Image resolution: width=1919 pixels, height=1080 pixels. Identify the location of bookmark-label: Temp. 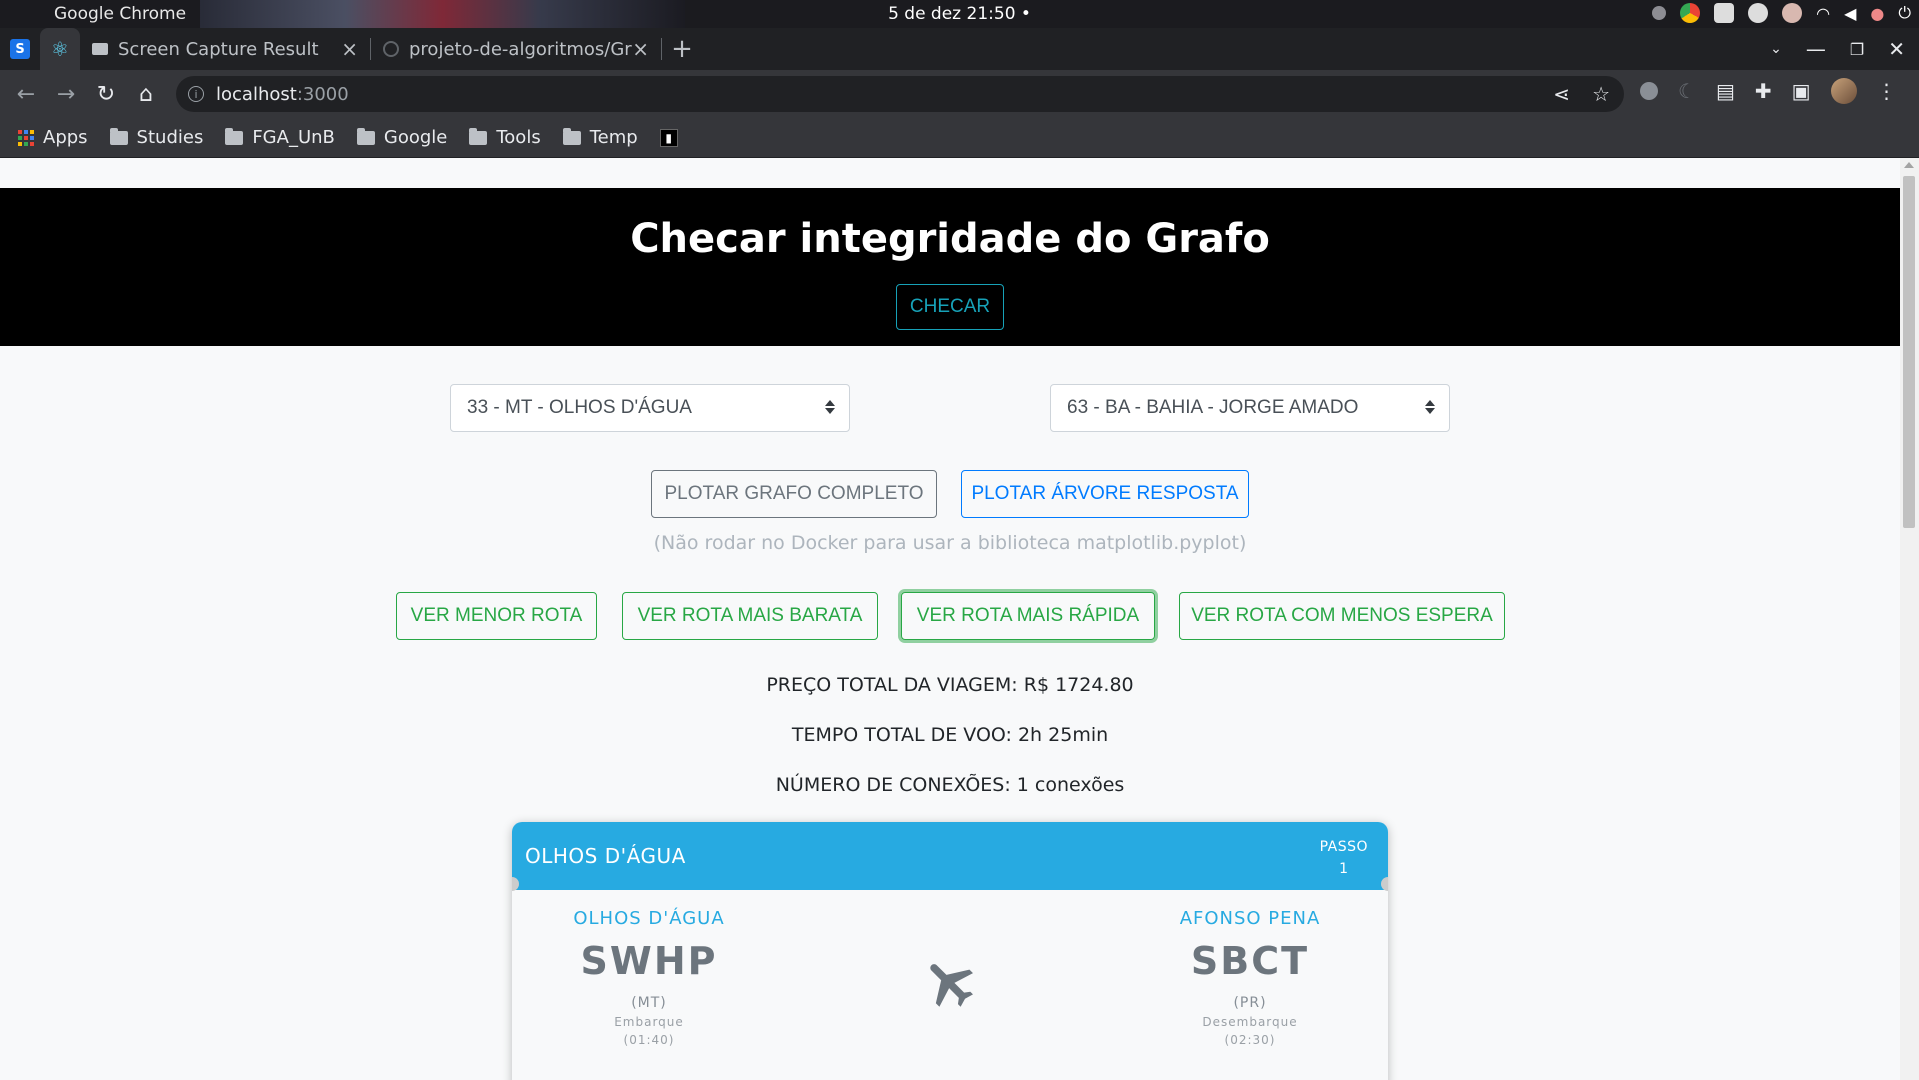
(613, 137).